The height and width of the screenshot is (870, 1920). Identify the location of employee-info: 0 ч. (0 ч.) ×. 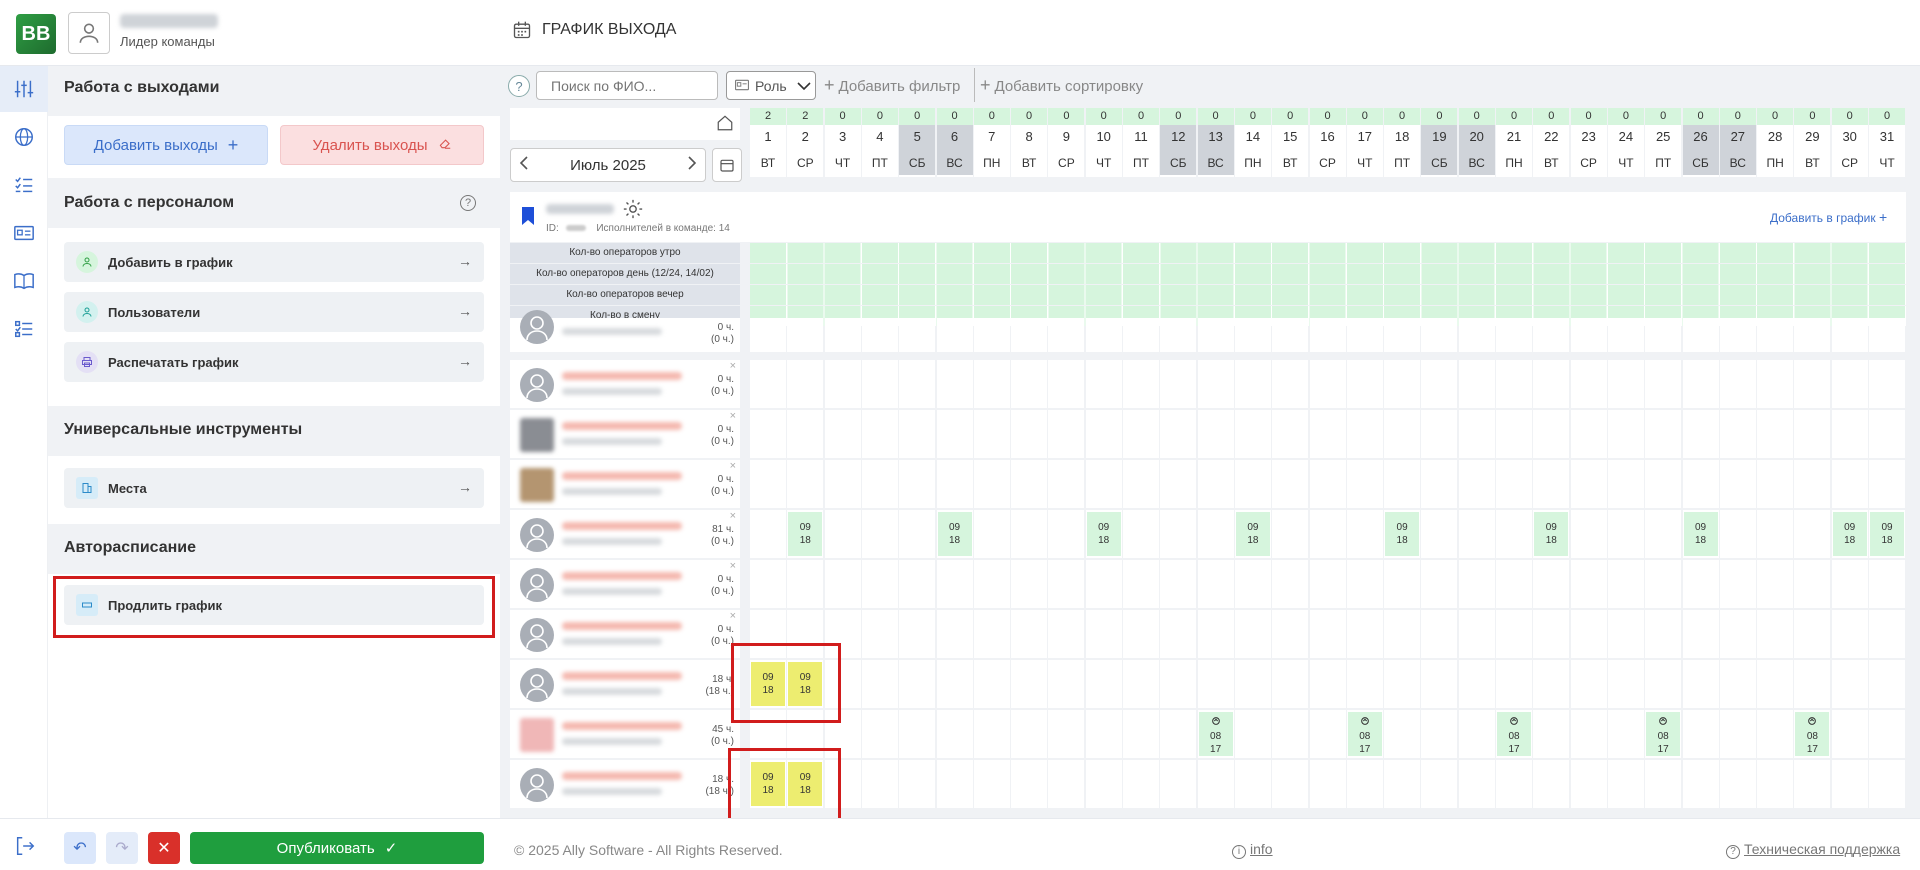
(625, 584).